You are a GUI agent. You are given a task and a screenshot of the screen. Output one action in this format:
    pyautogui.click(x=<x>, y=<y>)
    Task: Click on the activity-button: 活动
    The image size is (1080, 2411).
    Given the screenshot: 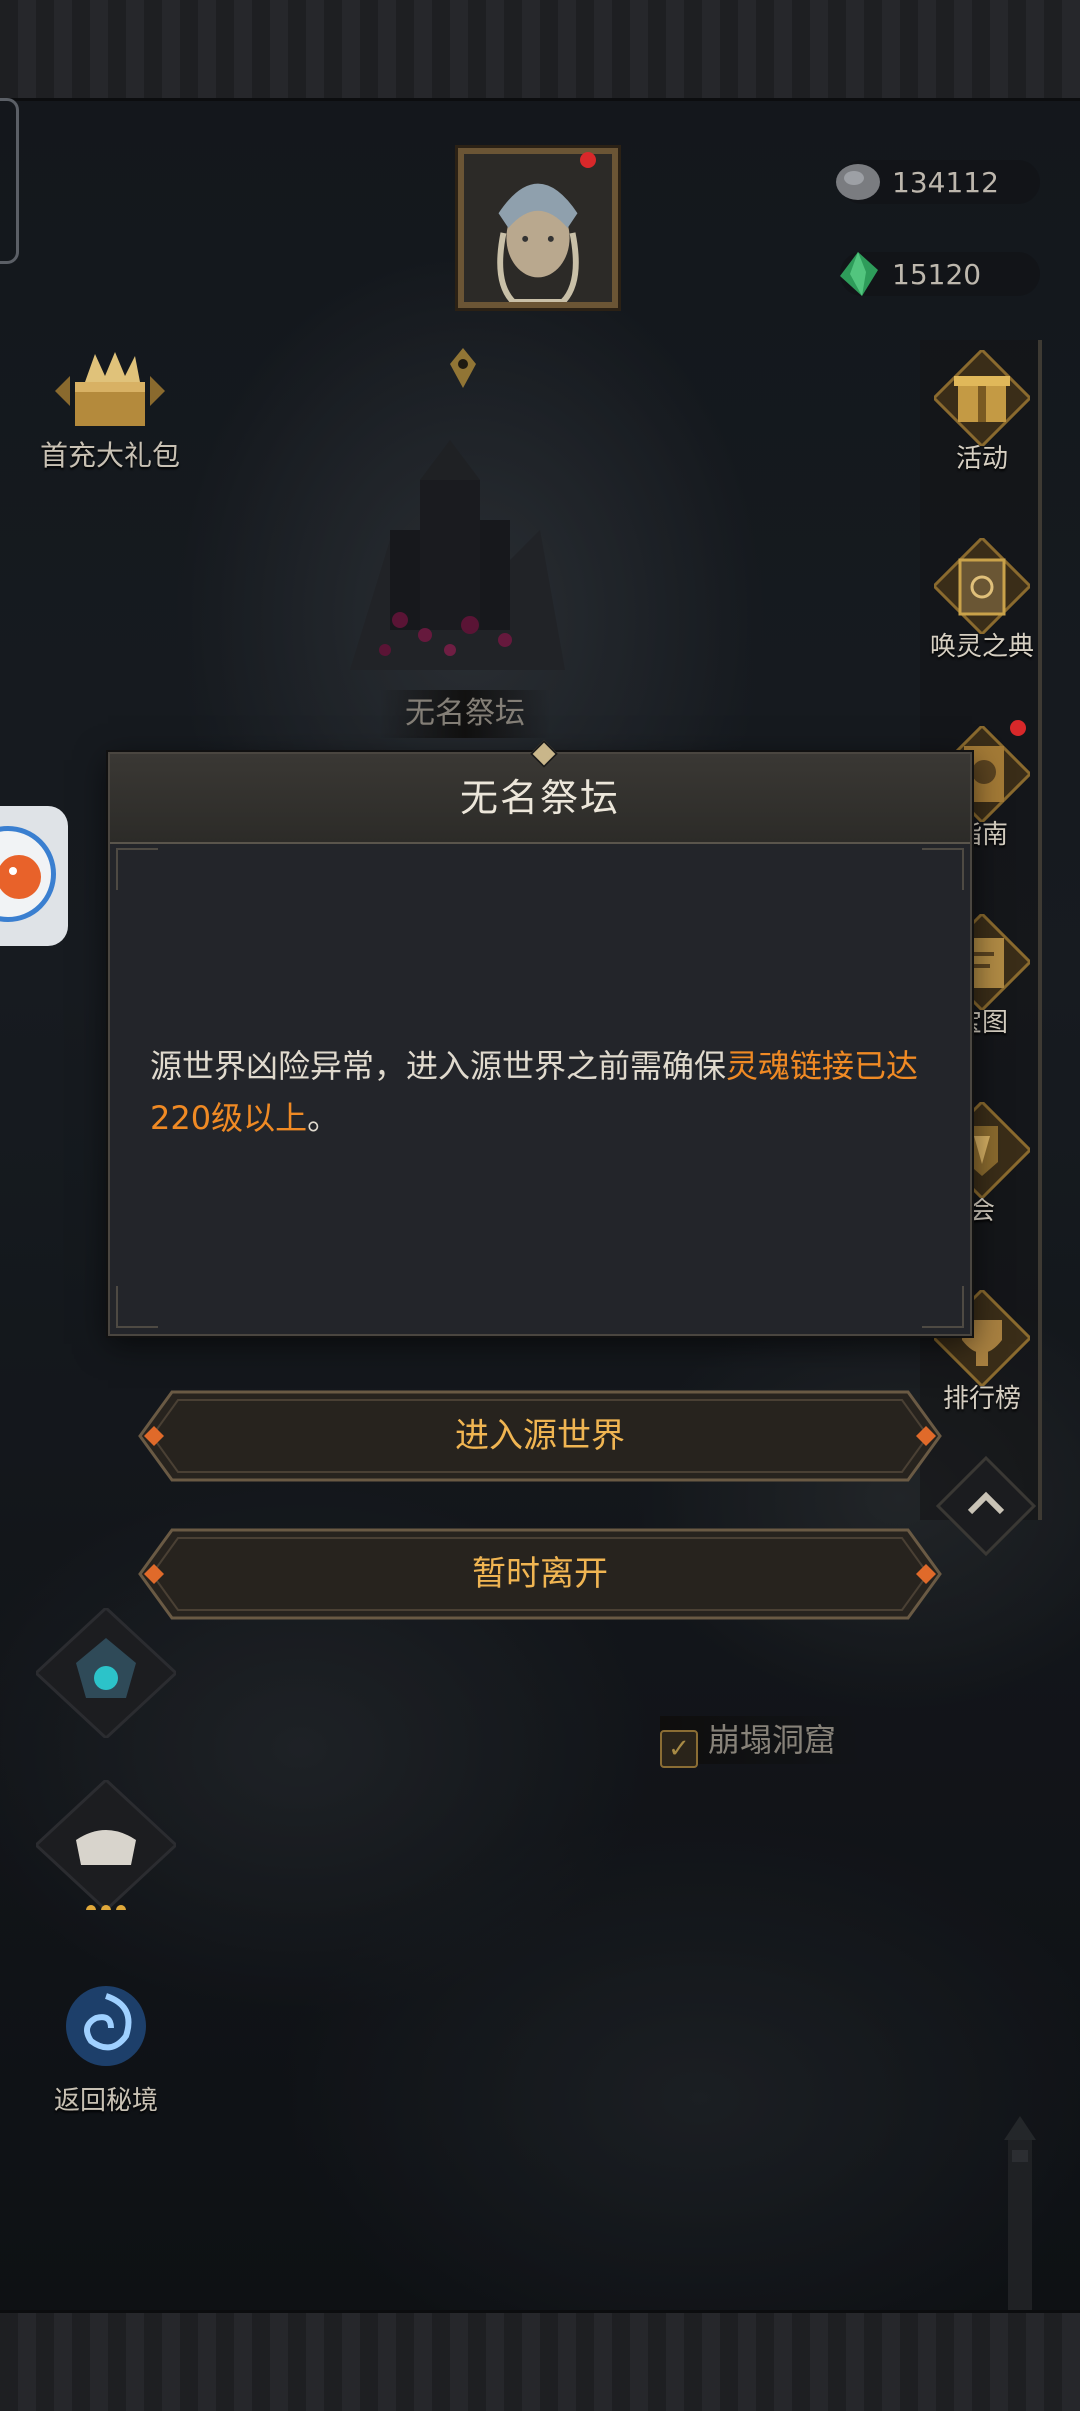 What is the action you would take?
    pyautogui.click(x=982, y=411)
    